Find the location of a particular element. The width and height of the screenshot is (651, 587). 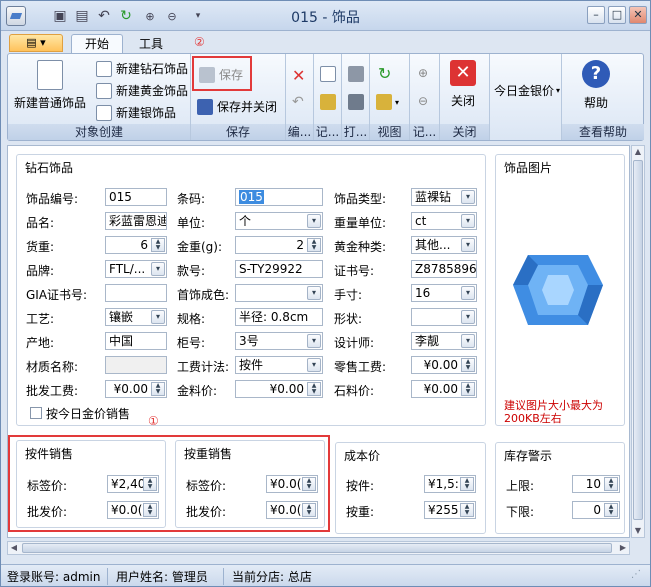

wholesale-labor-spin-icon: ▲ ▼ is located at coordinates (158, 389).